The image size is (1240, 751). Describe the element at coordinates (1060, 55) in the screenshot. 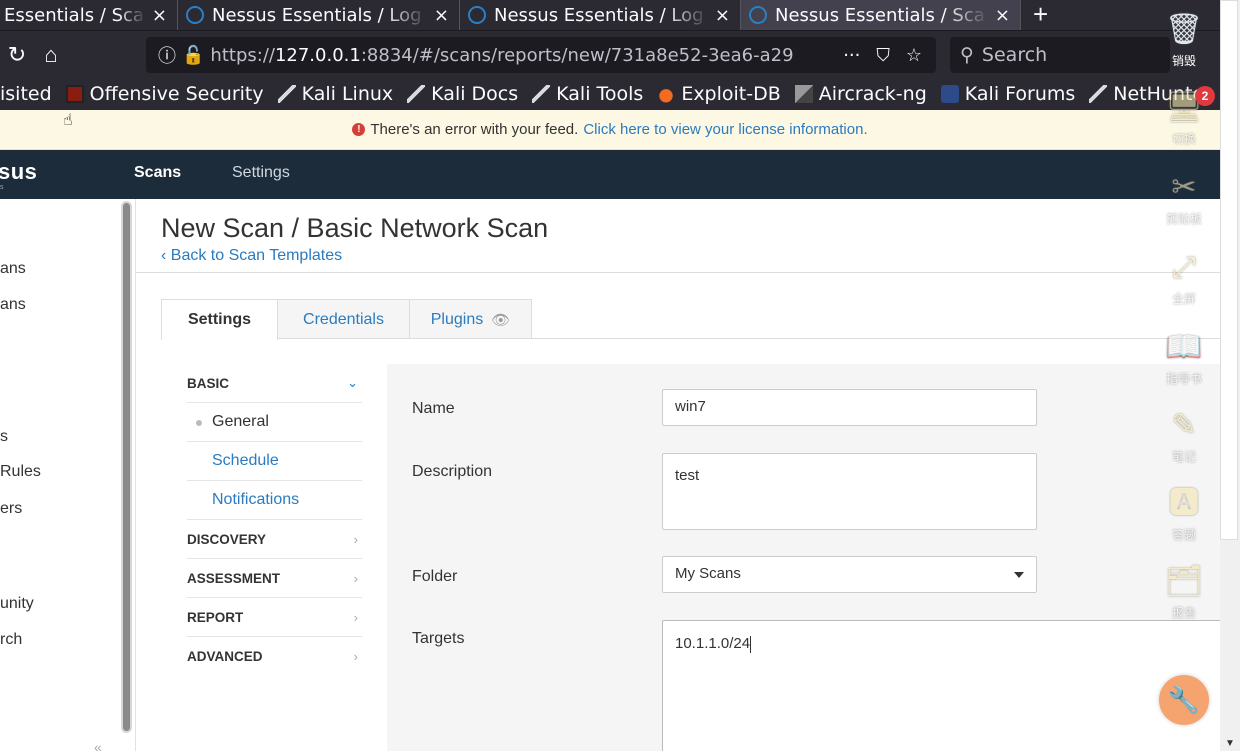

I see `browser-search-box: ⚲ Search` at that location.